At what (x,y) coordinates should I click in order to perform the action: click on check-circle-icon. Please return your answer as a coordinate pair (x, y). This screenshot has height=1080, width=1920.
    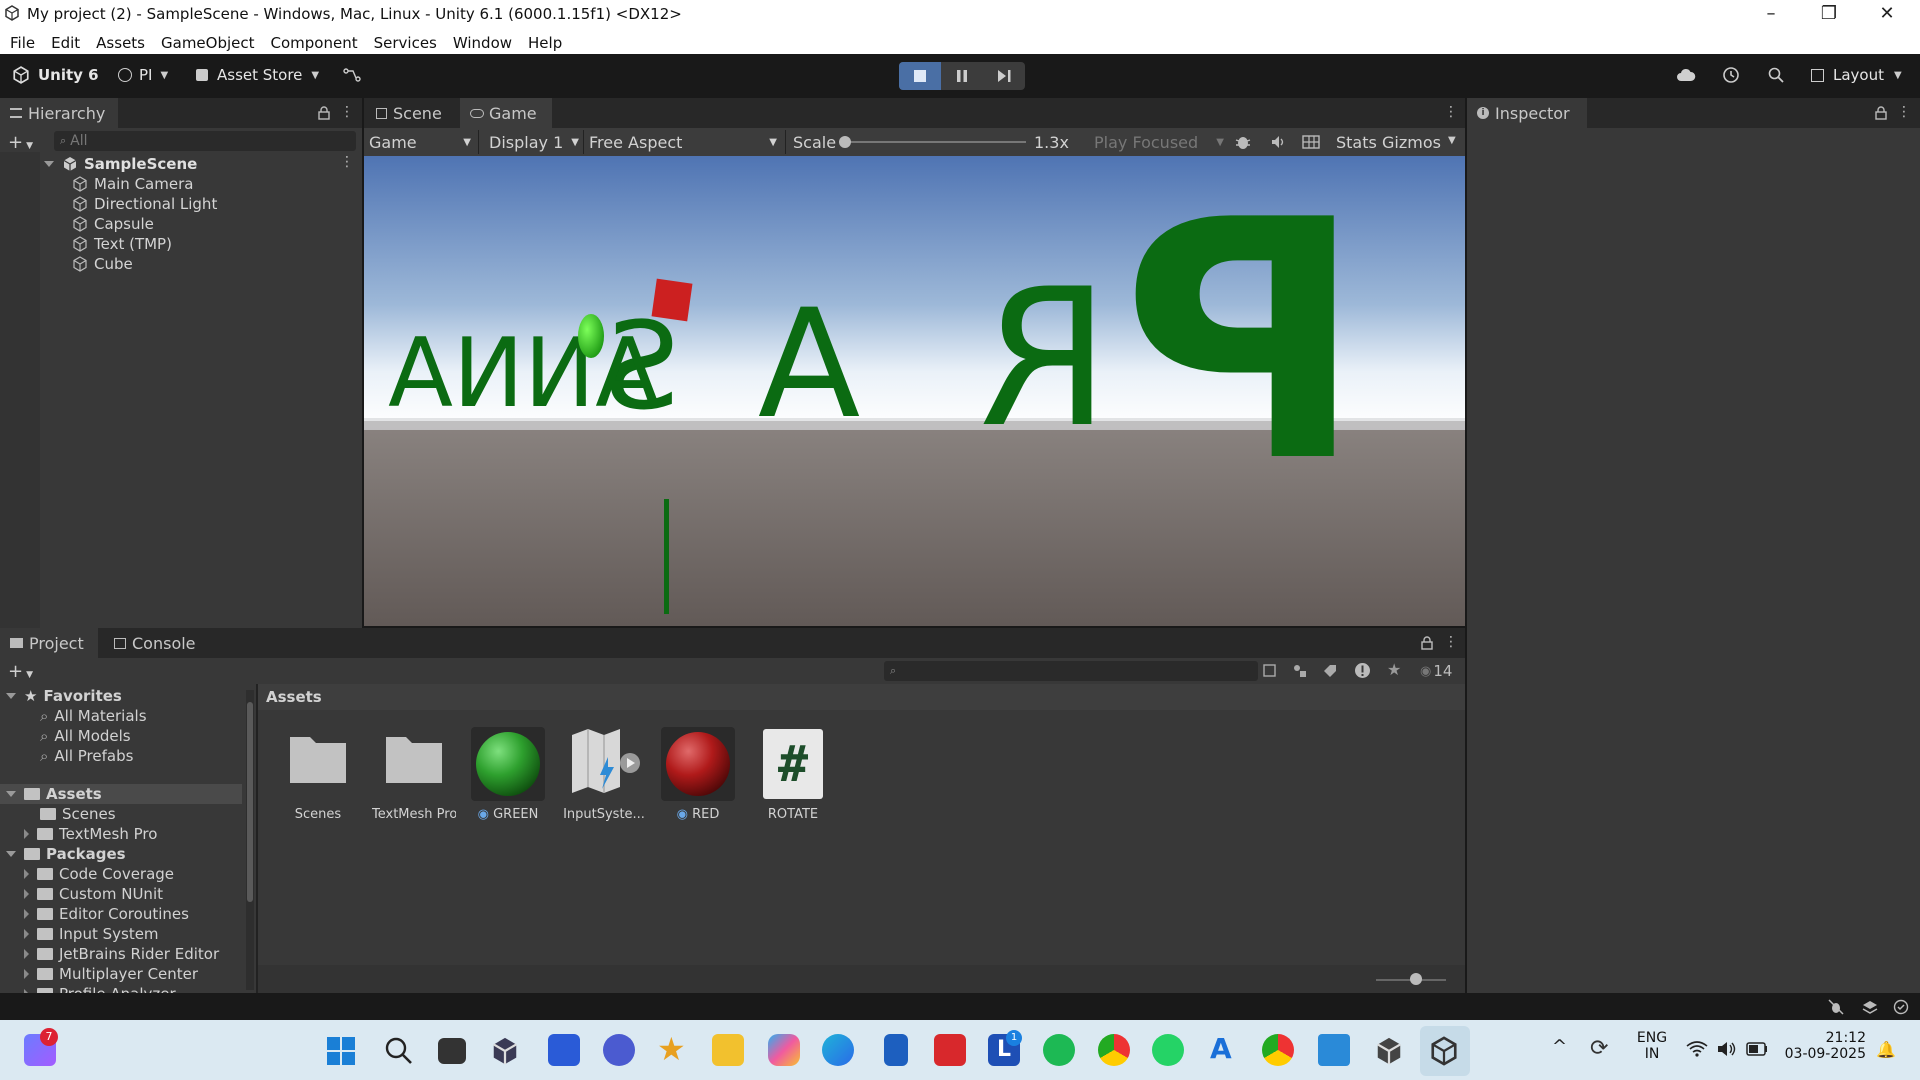
    Looking at the image, I should click on (1901, 1007).